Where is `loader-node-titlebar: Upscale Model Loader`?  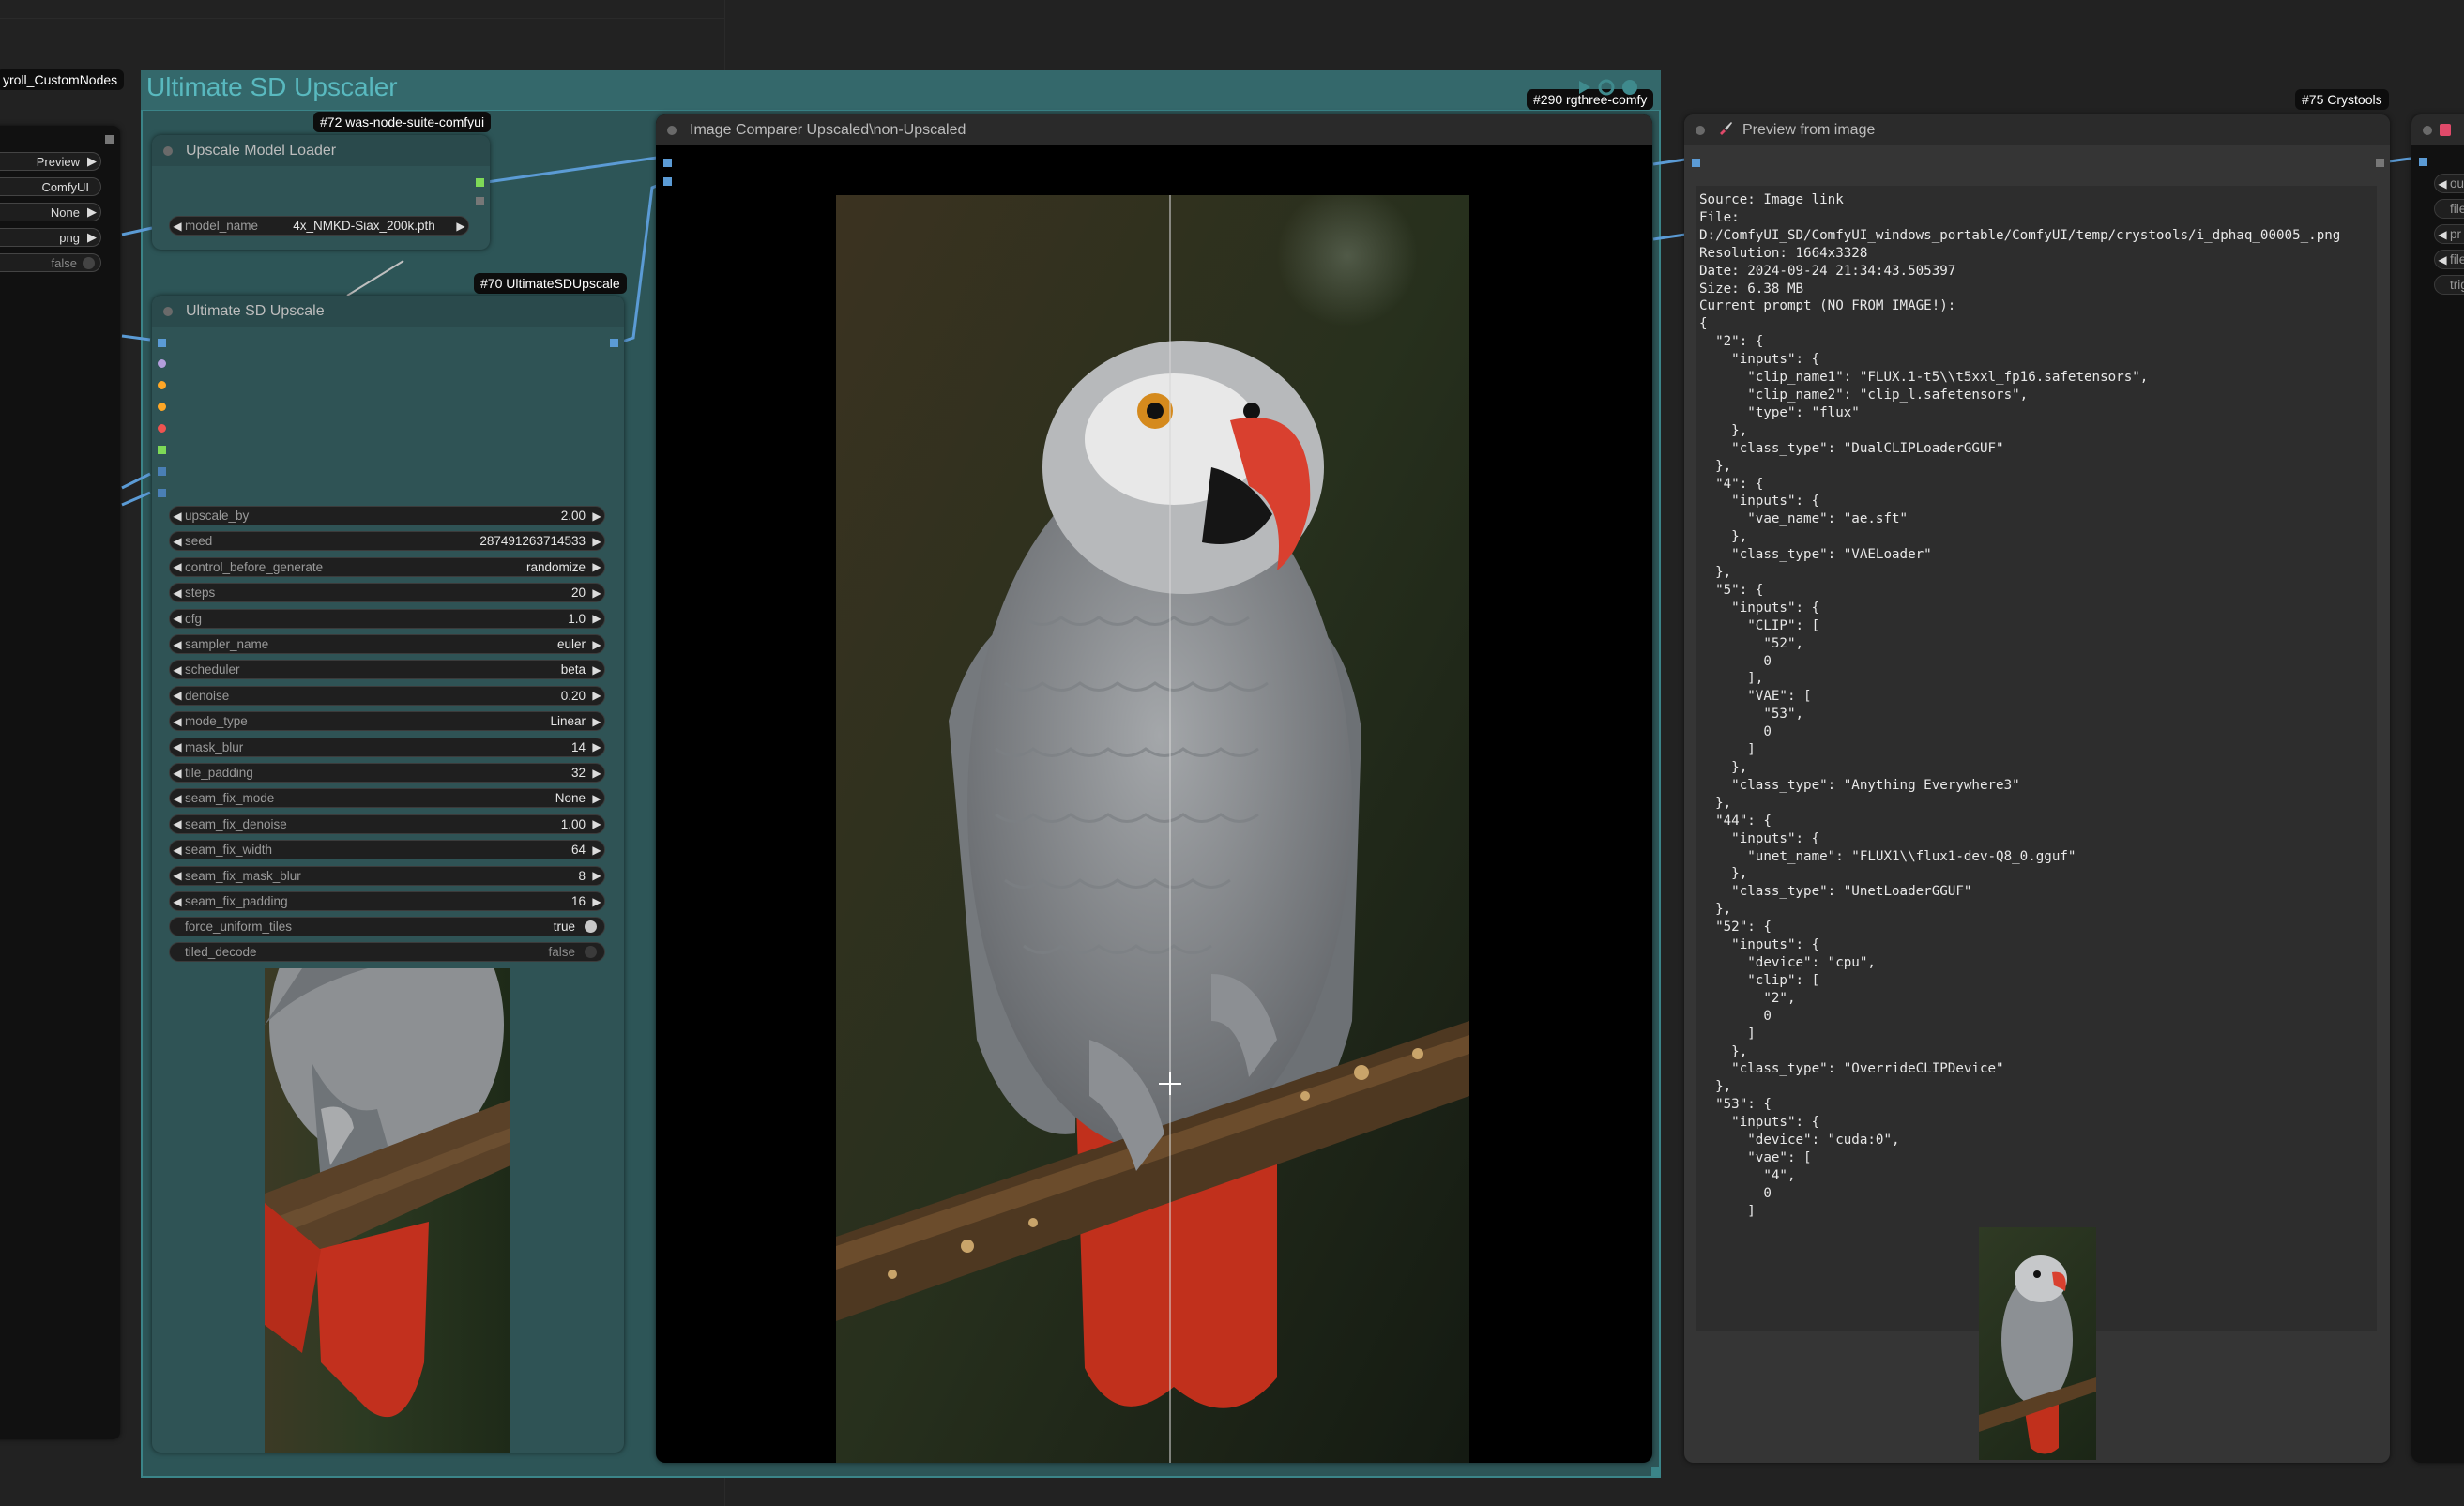
loader-node-titlebar: Upscale Model Loader is located at coordinates (321, 150).